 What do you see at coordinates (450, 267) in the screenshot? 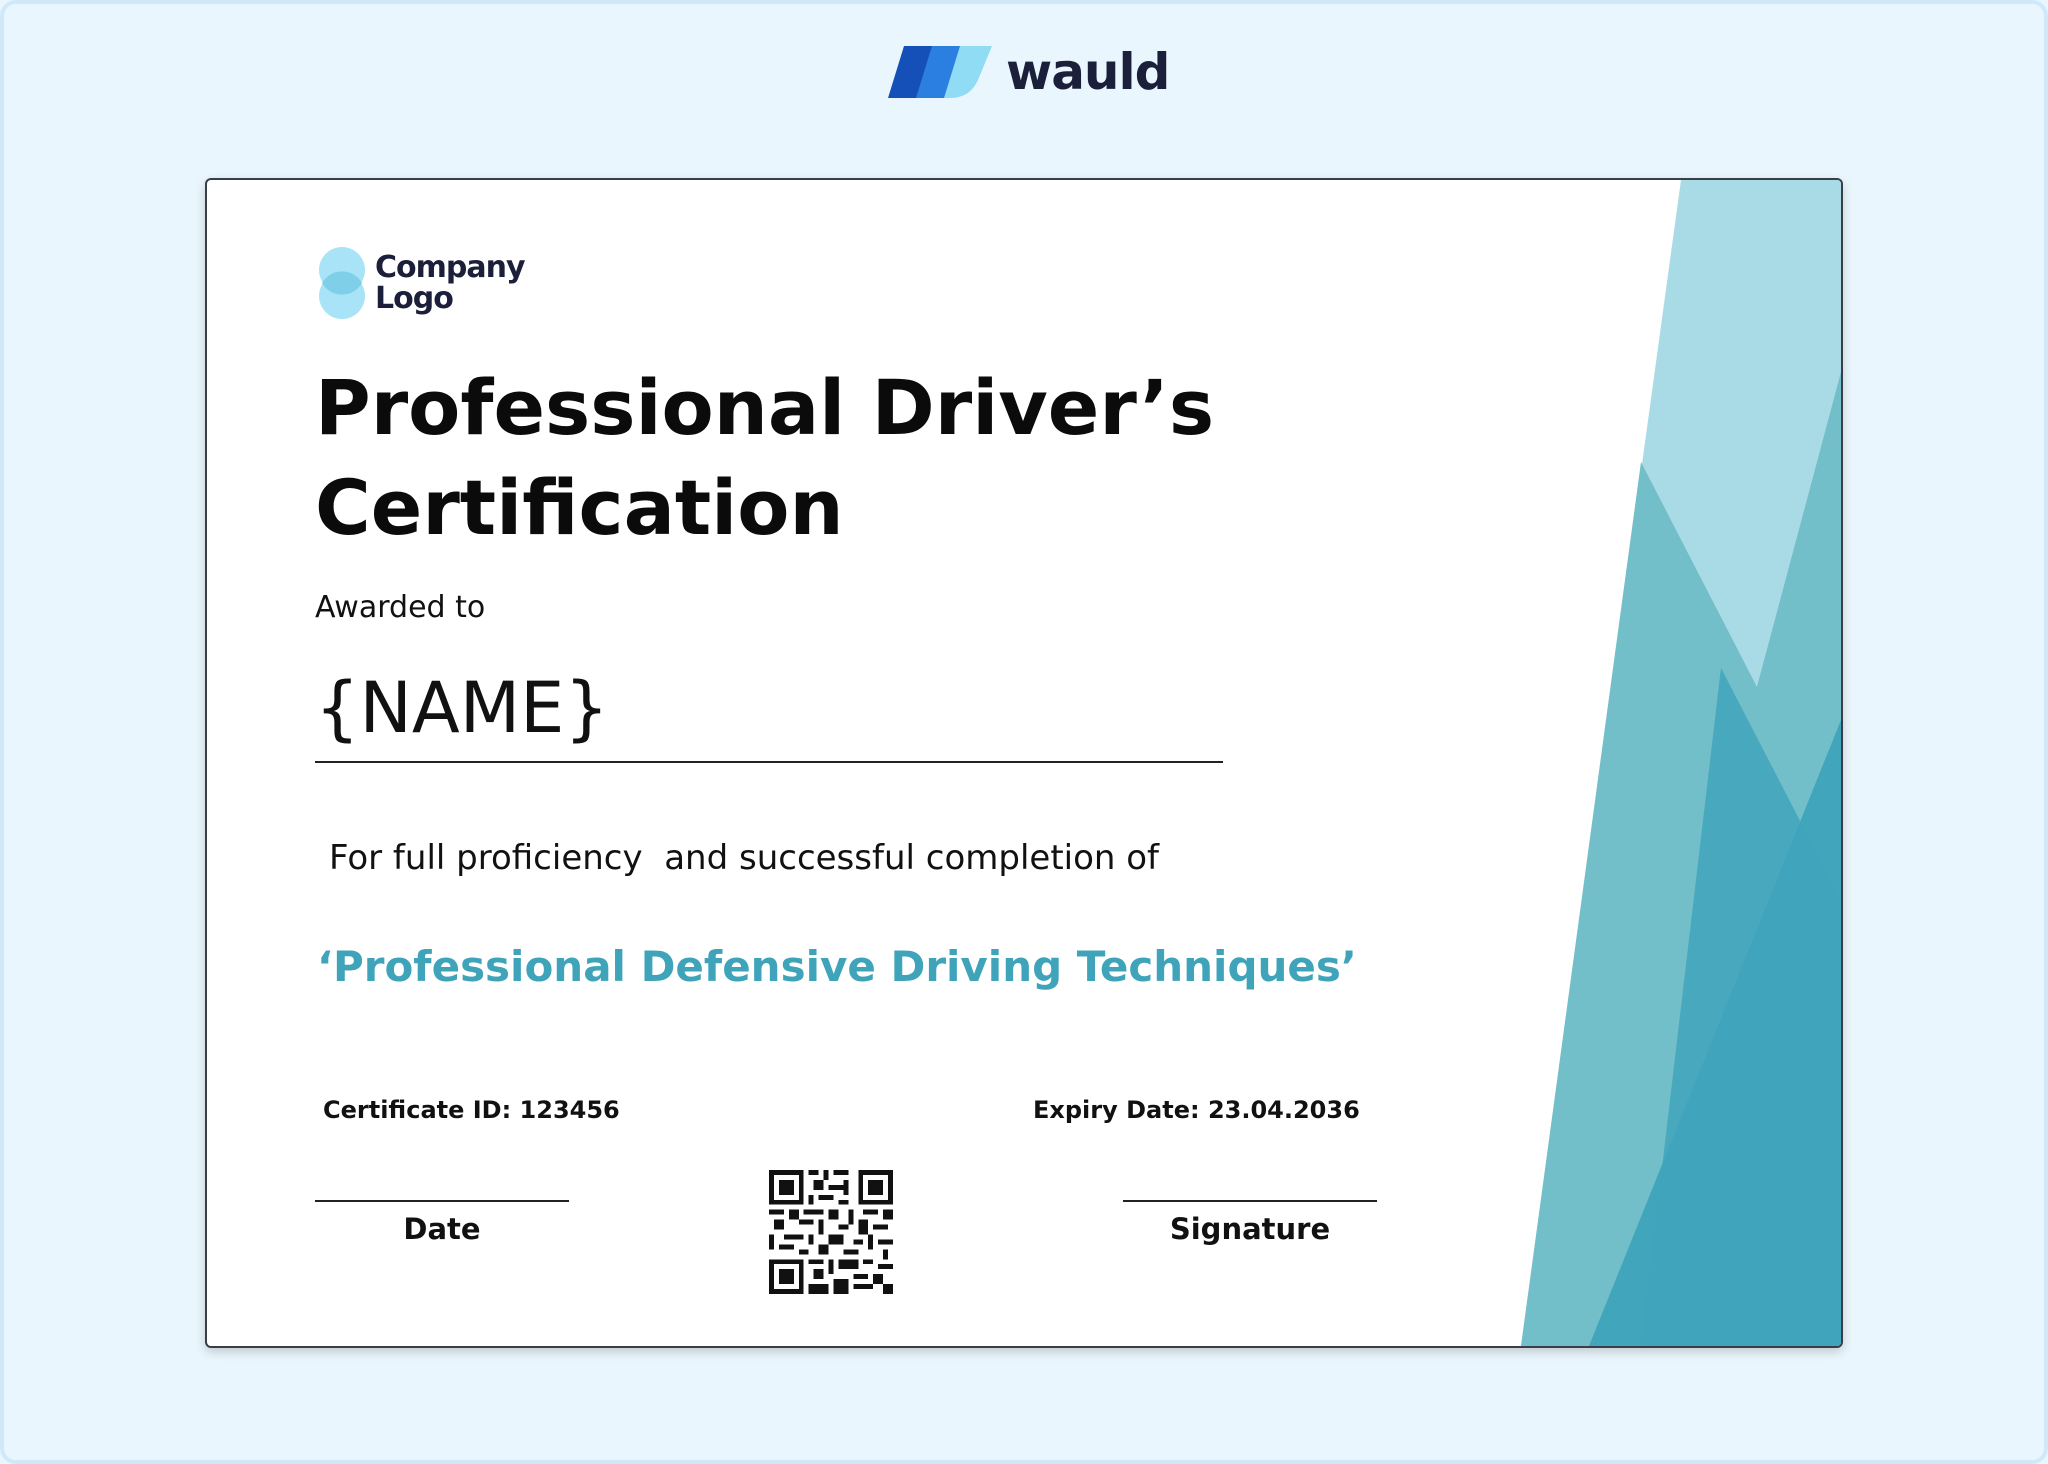
I see `company-logo-line1: Company` at bounding box center [450, 267].